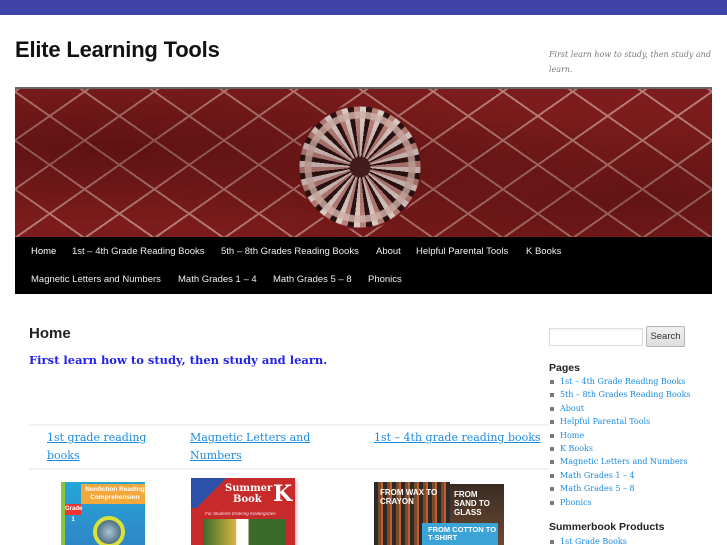 The image size is (727, 545). Describe the element at coordinates (250, 437) in the screenshot. I see `grid-link-line: Magnetic Letters and` at that location.